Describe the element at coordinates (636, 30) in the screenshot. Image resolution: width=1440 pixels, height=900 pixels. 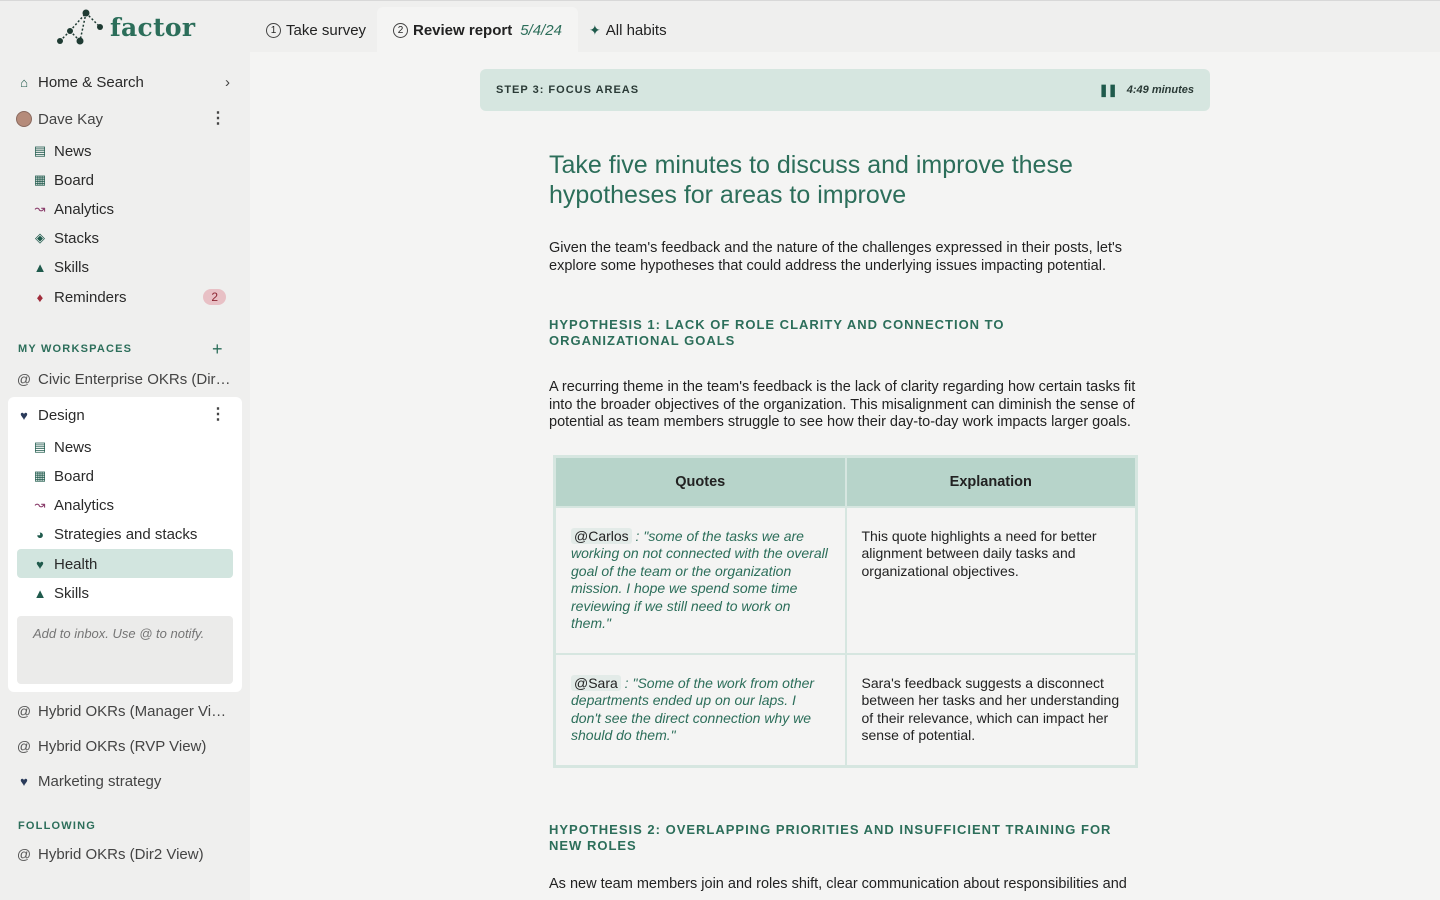
I see `tab-label: All habits` at that location.